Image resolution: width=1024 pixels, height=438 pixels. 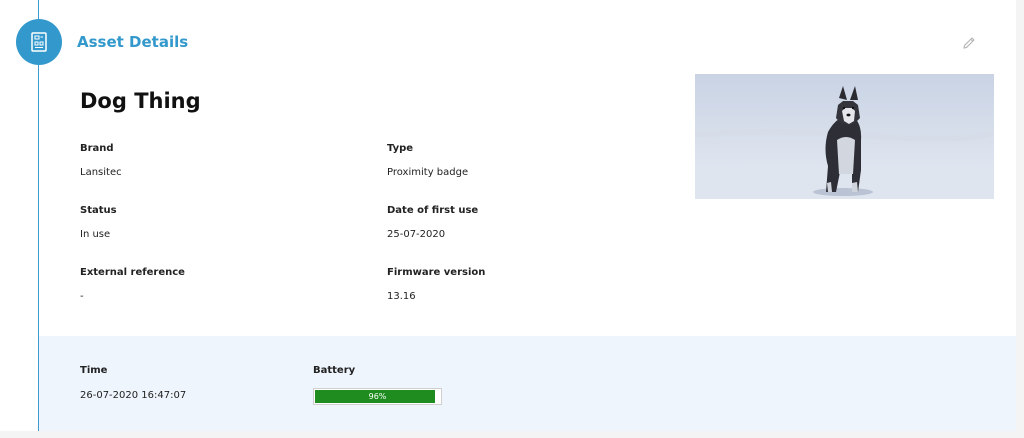 I want to click on external-reference-label: External reference, so click(x=132, y=272).